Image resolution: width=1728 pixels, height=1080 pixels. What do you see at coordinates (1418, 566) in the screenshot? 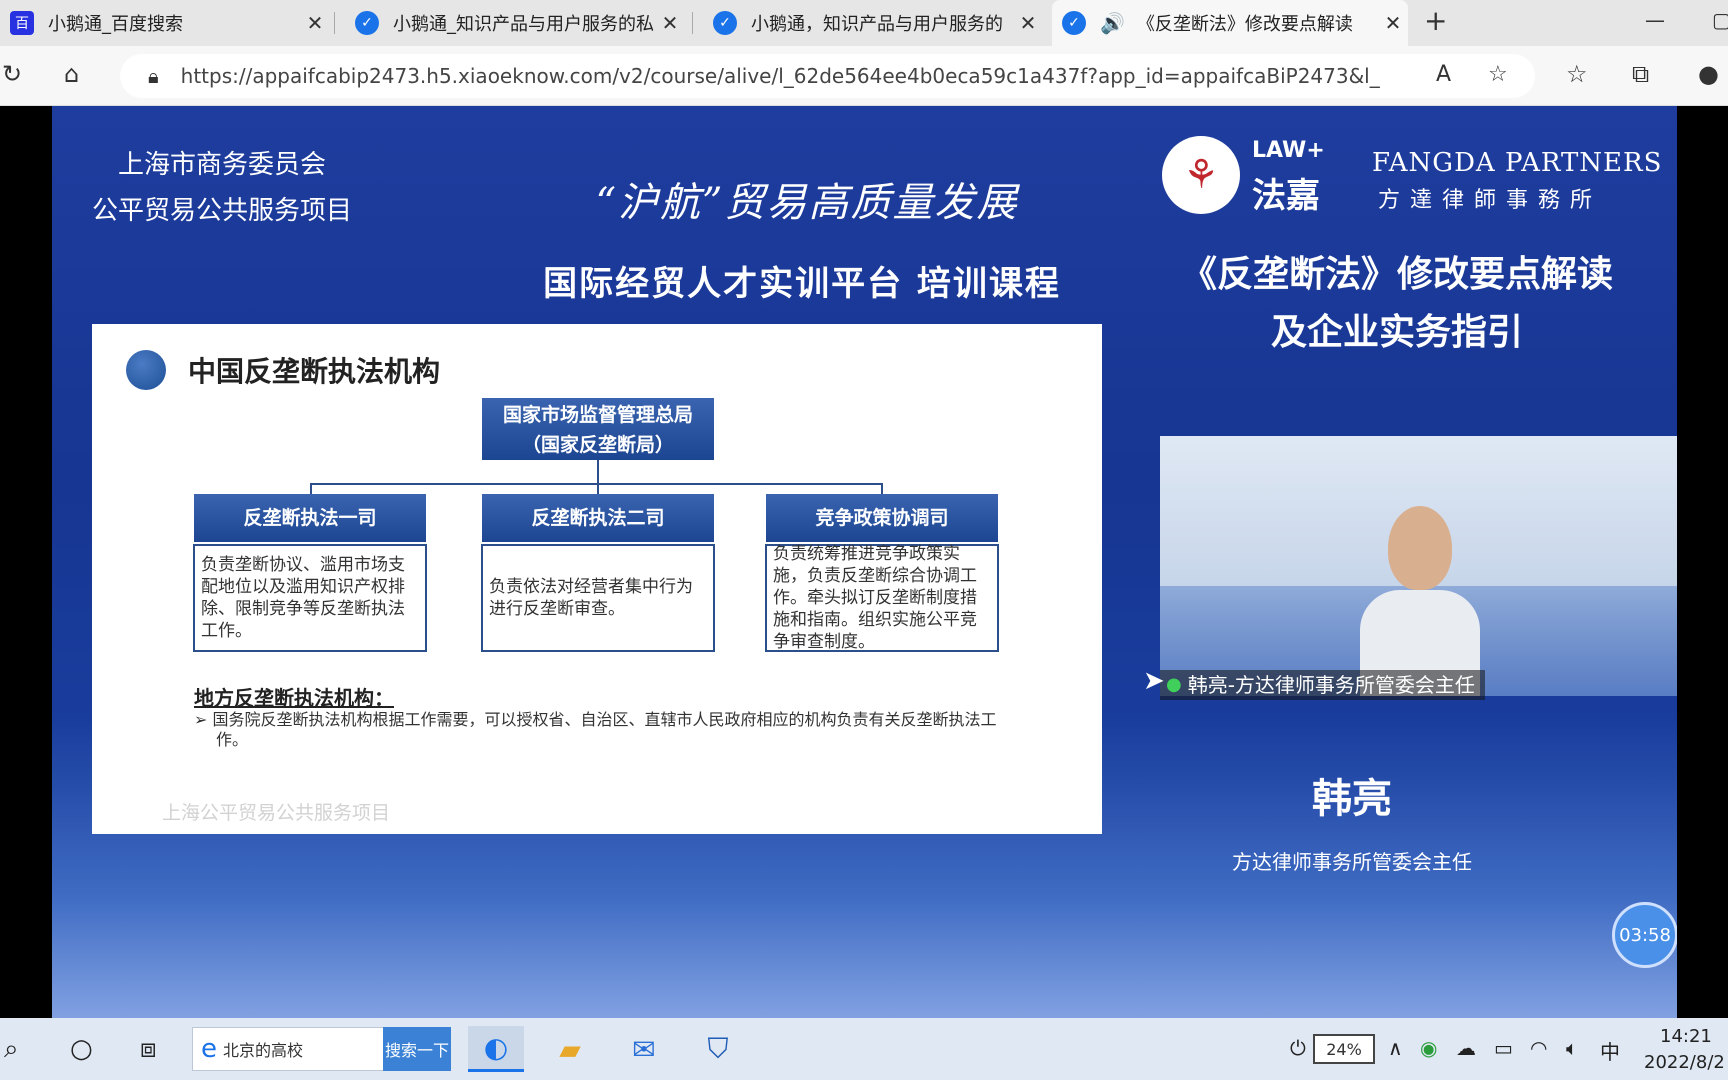
I see `speaker-video` at bounding box center [1418, 566].